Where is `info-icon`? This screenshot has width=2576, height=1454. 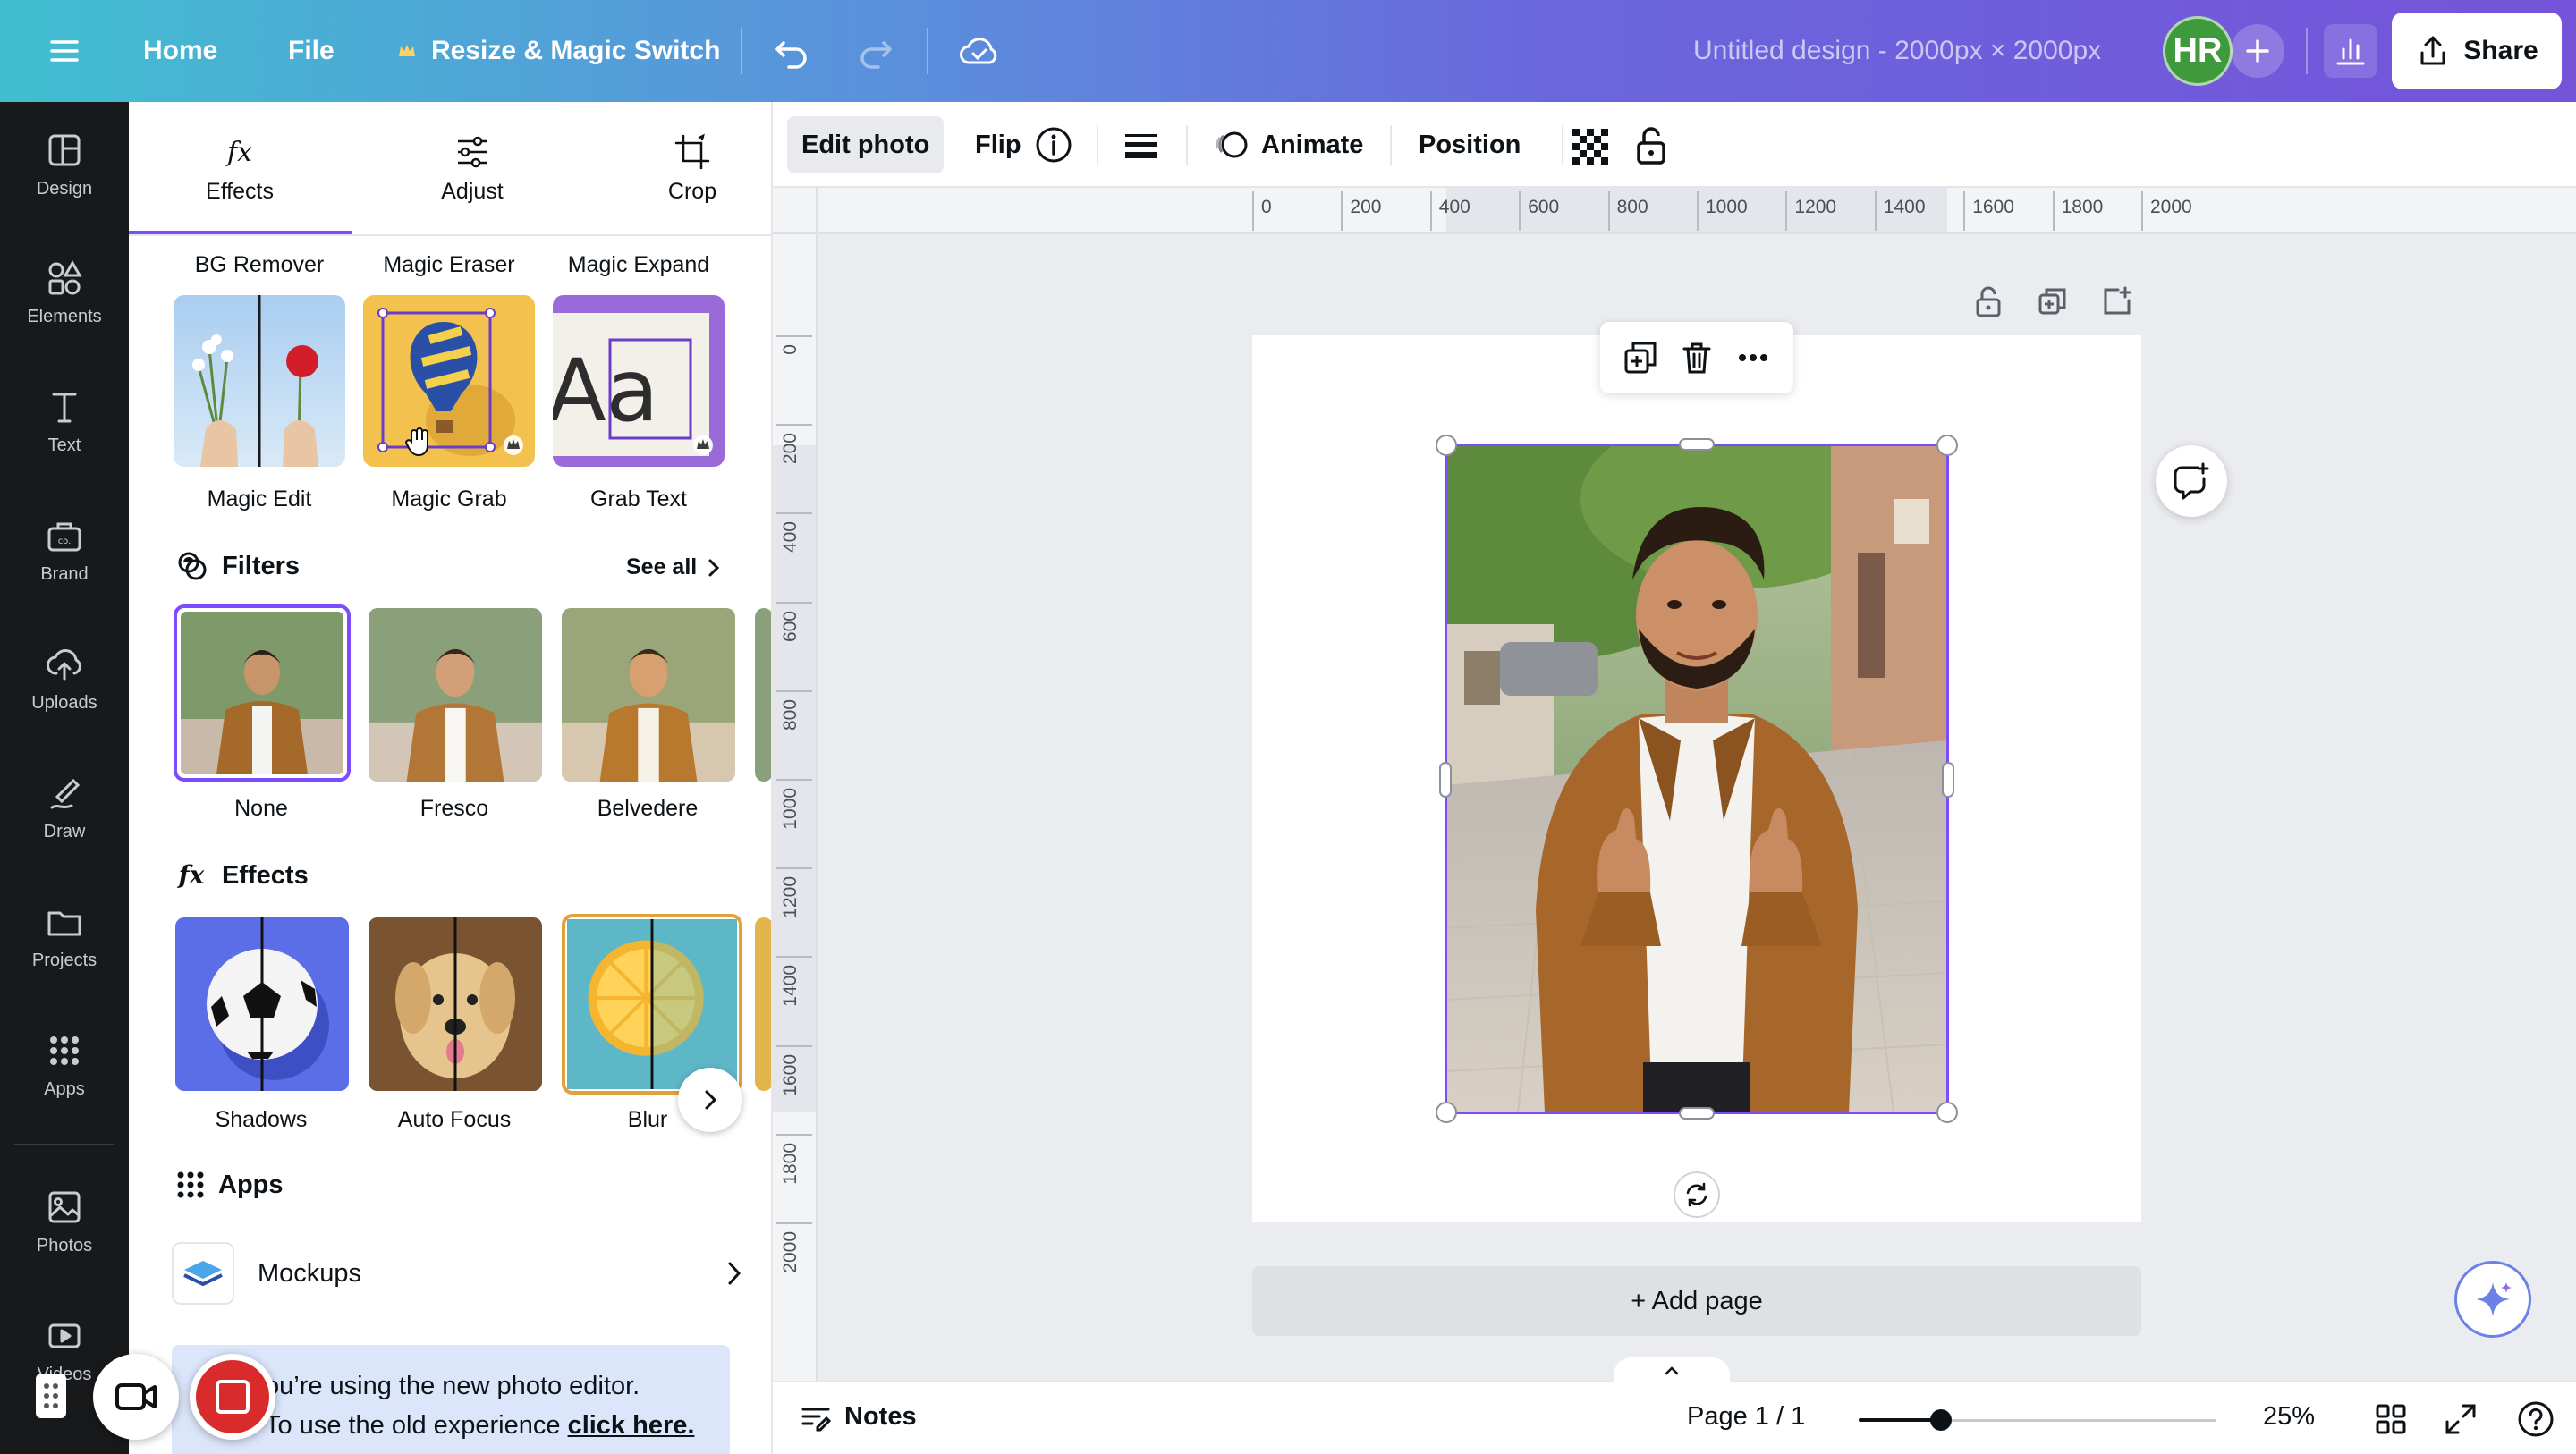 info-icon is located at coordinates (1053, 147).